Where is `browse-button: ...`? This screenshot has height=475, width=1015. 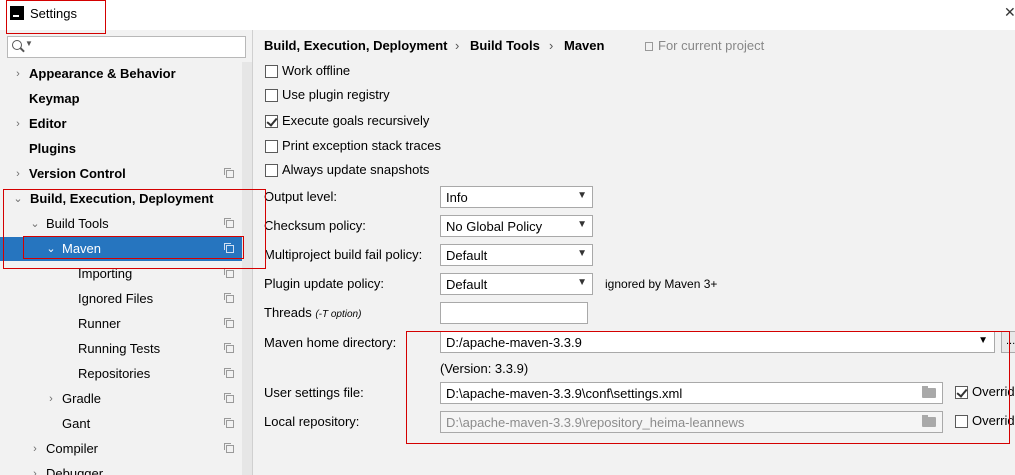
browse-button: ... is located at coordinates (1008, 342).